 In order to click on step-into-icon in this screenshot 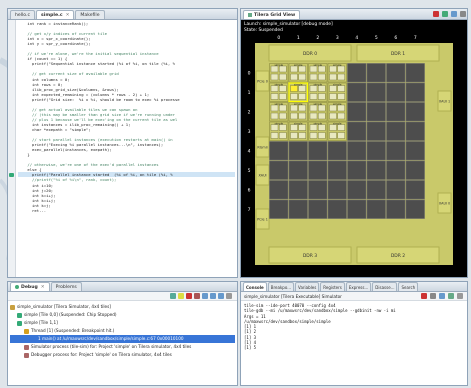, I will do `click(205, 296)`.